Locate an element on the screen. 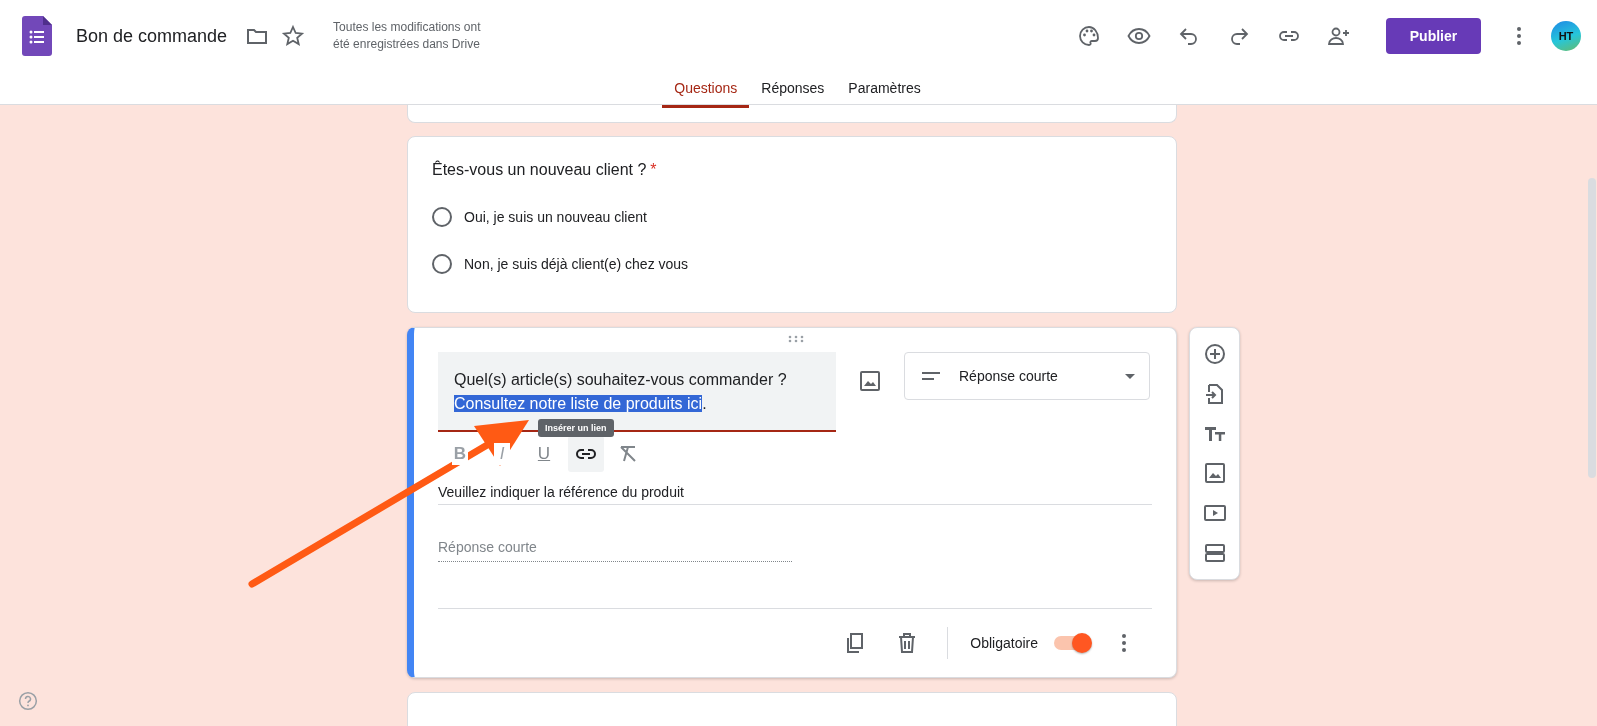  question-title: Êtes-vous un nouveau client ? is located at coordinates (539, 169).